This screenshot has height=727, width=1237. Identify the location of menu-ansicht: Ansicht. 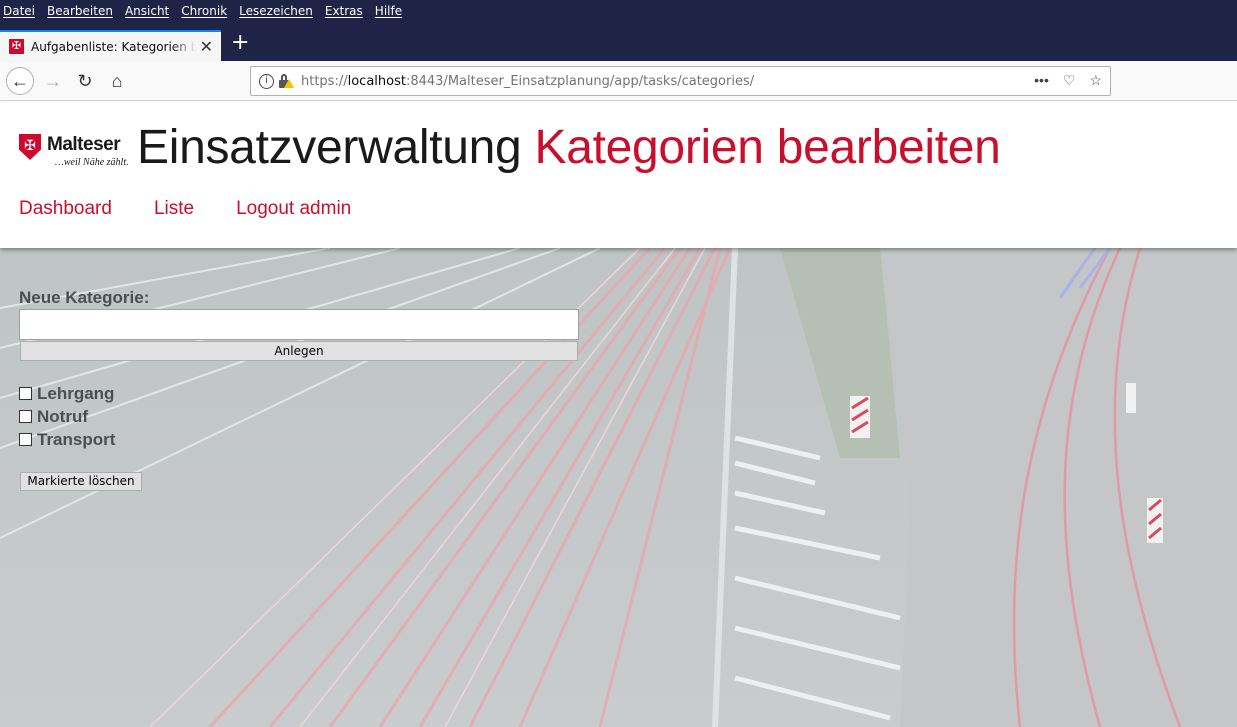
(147, 11).